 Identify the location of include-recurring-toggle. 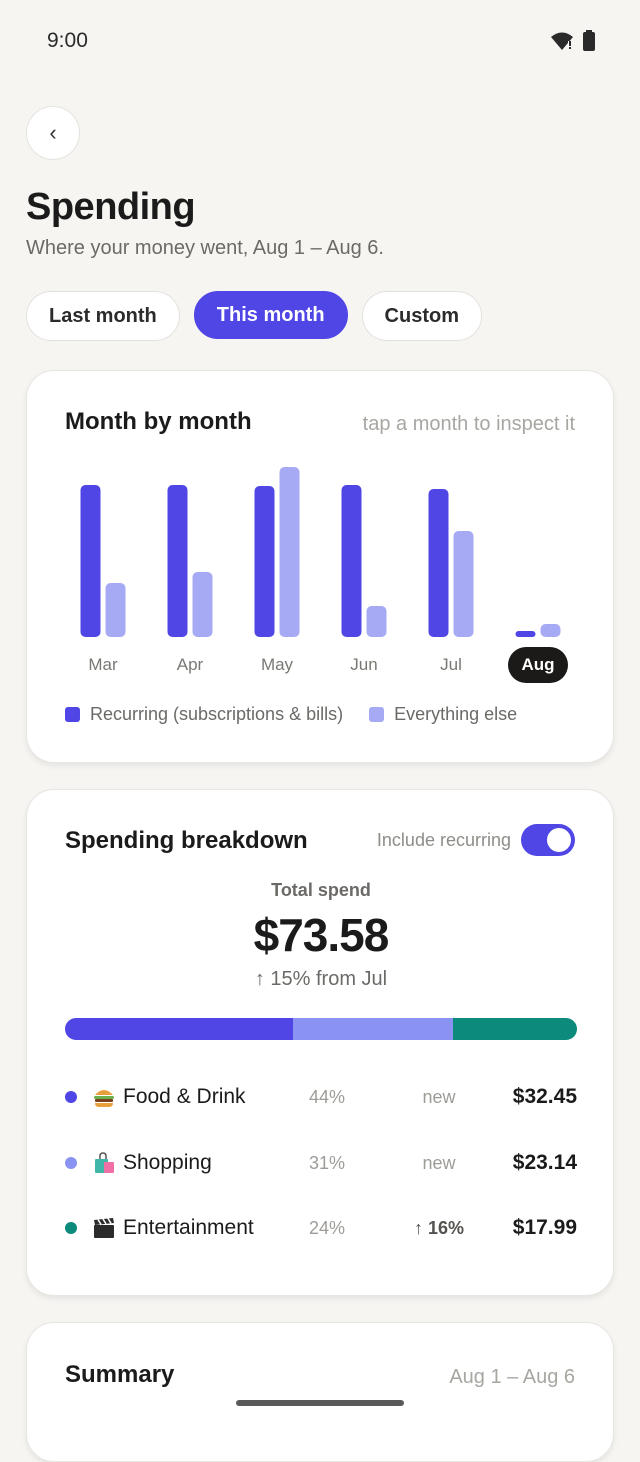
(548, 840).